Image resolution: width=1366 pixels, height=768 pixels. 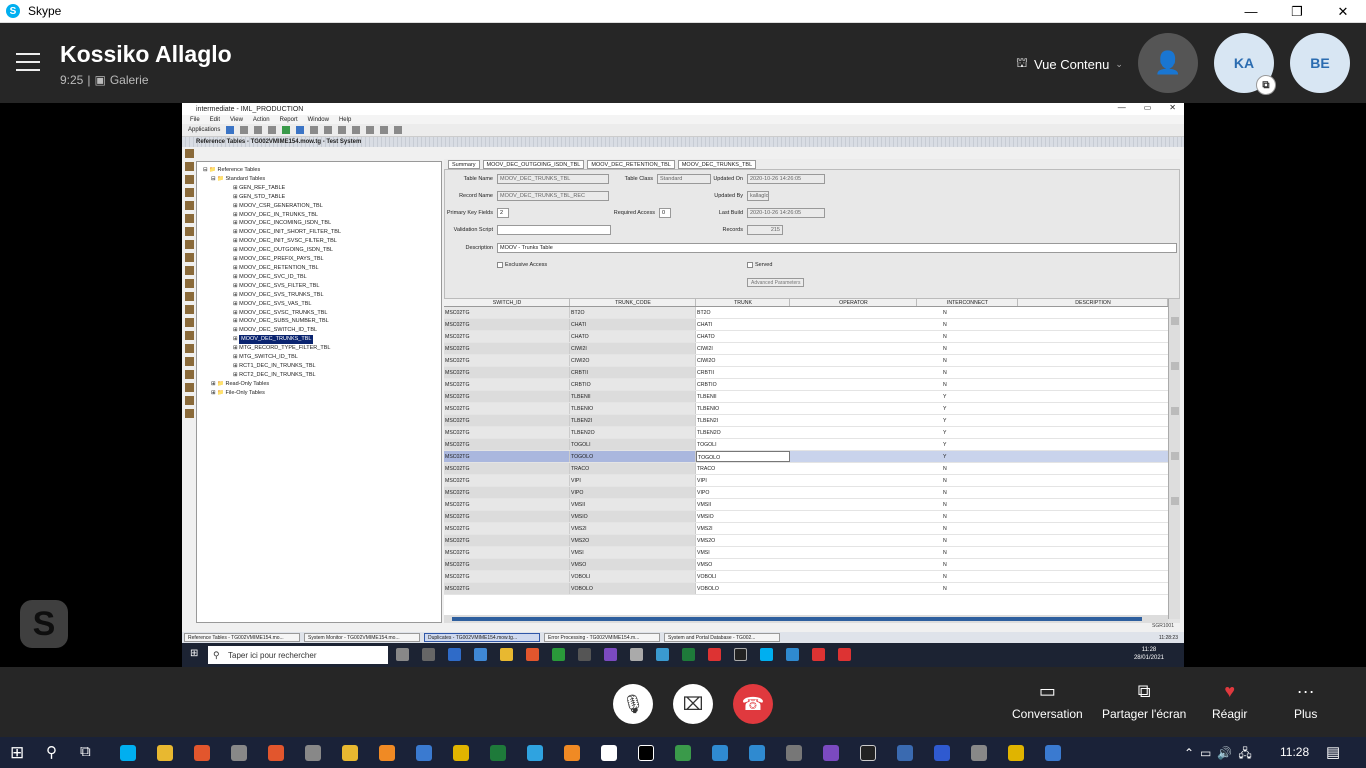 I want to click on table-cell: TLBENII, so click(x=633, y=396).